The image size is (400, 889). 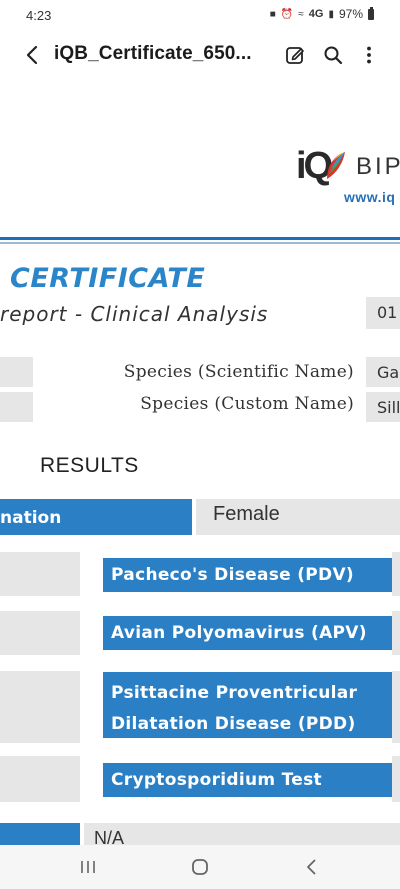 What do you see at coordinates (383, 372) in the screenshot?
I see `species-scientific-value: Ga` at bounding box center [383, 372].